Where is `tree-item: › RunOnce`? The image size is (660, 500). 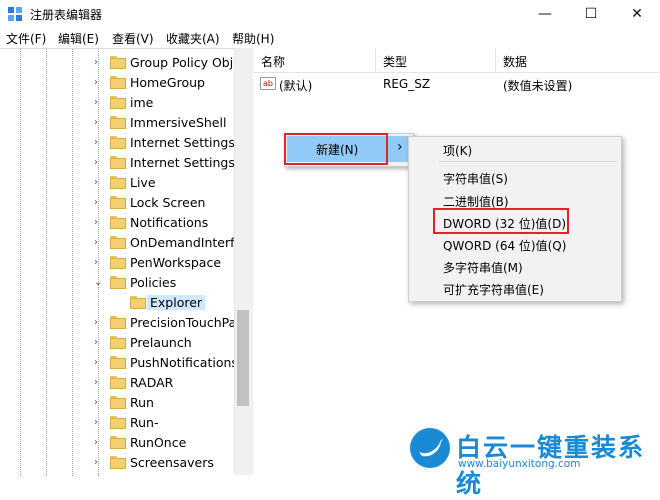 tree-item: › RunOnce is located at coordinates (117, 443).